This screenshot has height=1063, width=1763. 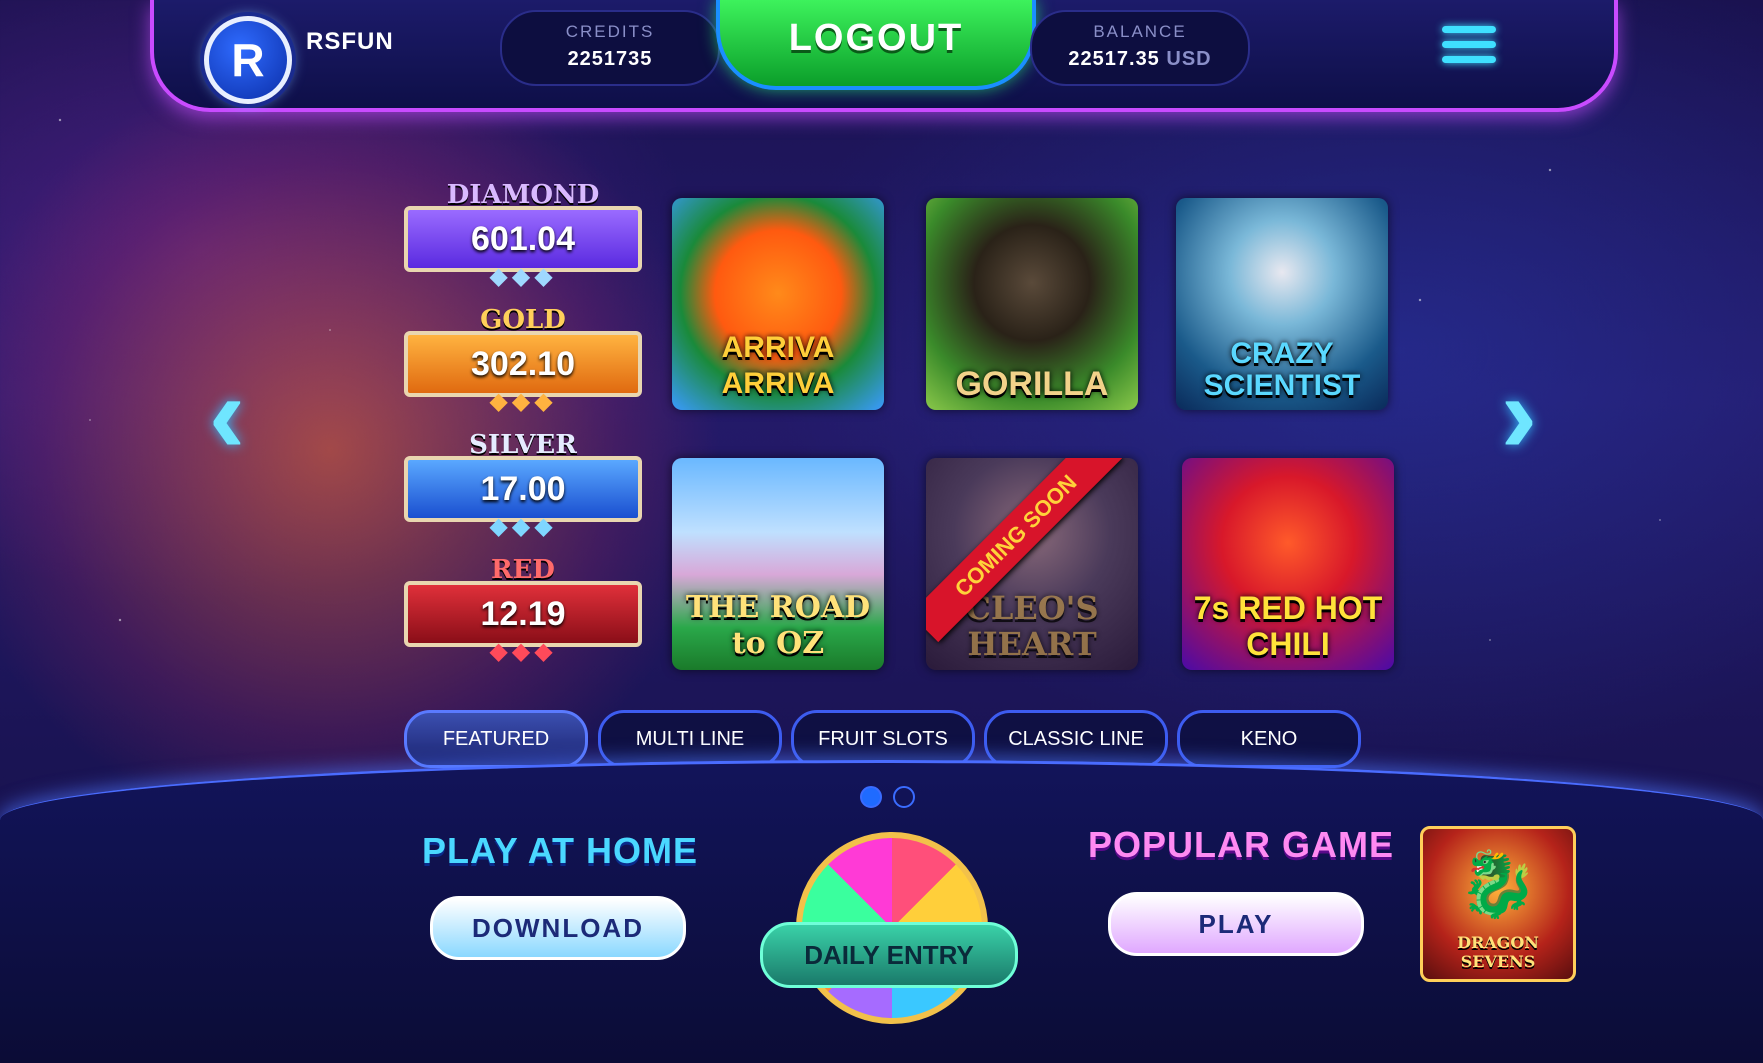 I want to click on game-tile-crazy-scientist: CRAZY SCIENTIST, so click(x=1282, y=304).